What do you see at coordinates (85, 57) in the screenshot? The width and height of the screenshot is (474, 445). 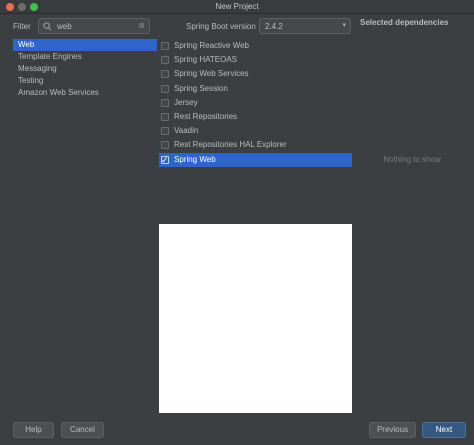 I see `category-item-template-engines: Template Engines` at bounding box center [85, 57].